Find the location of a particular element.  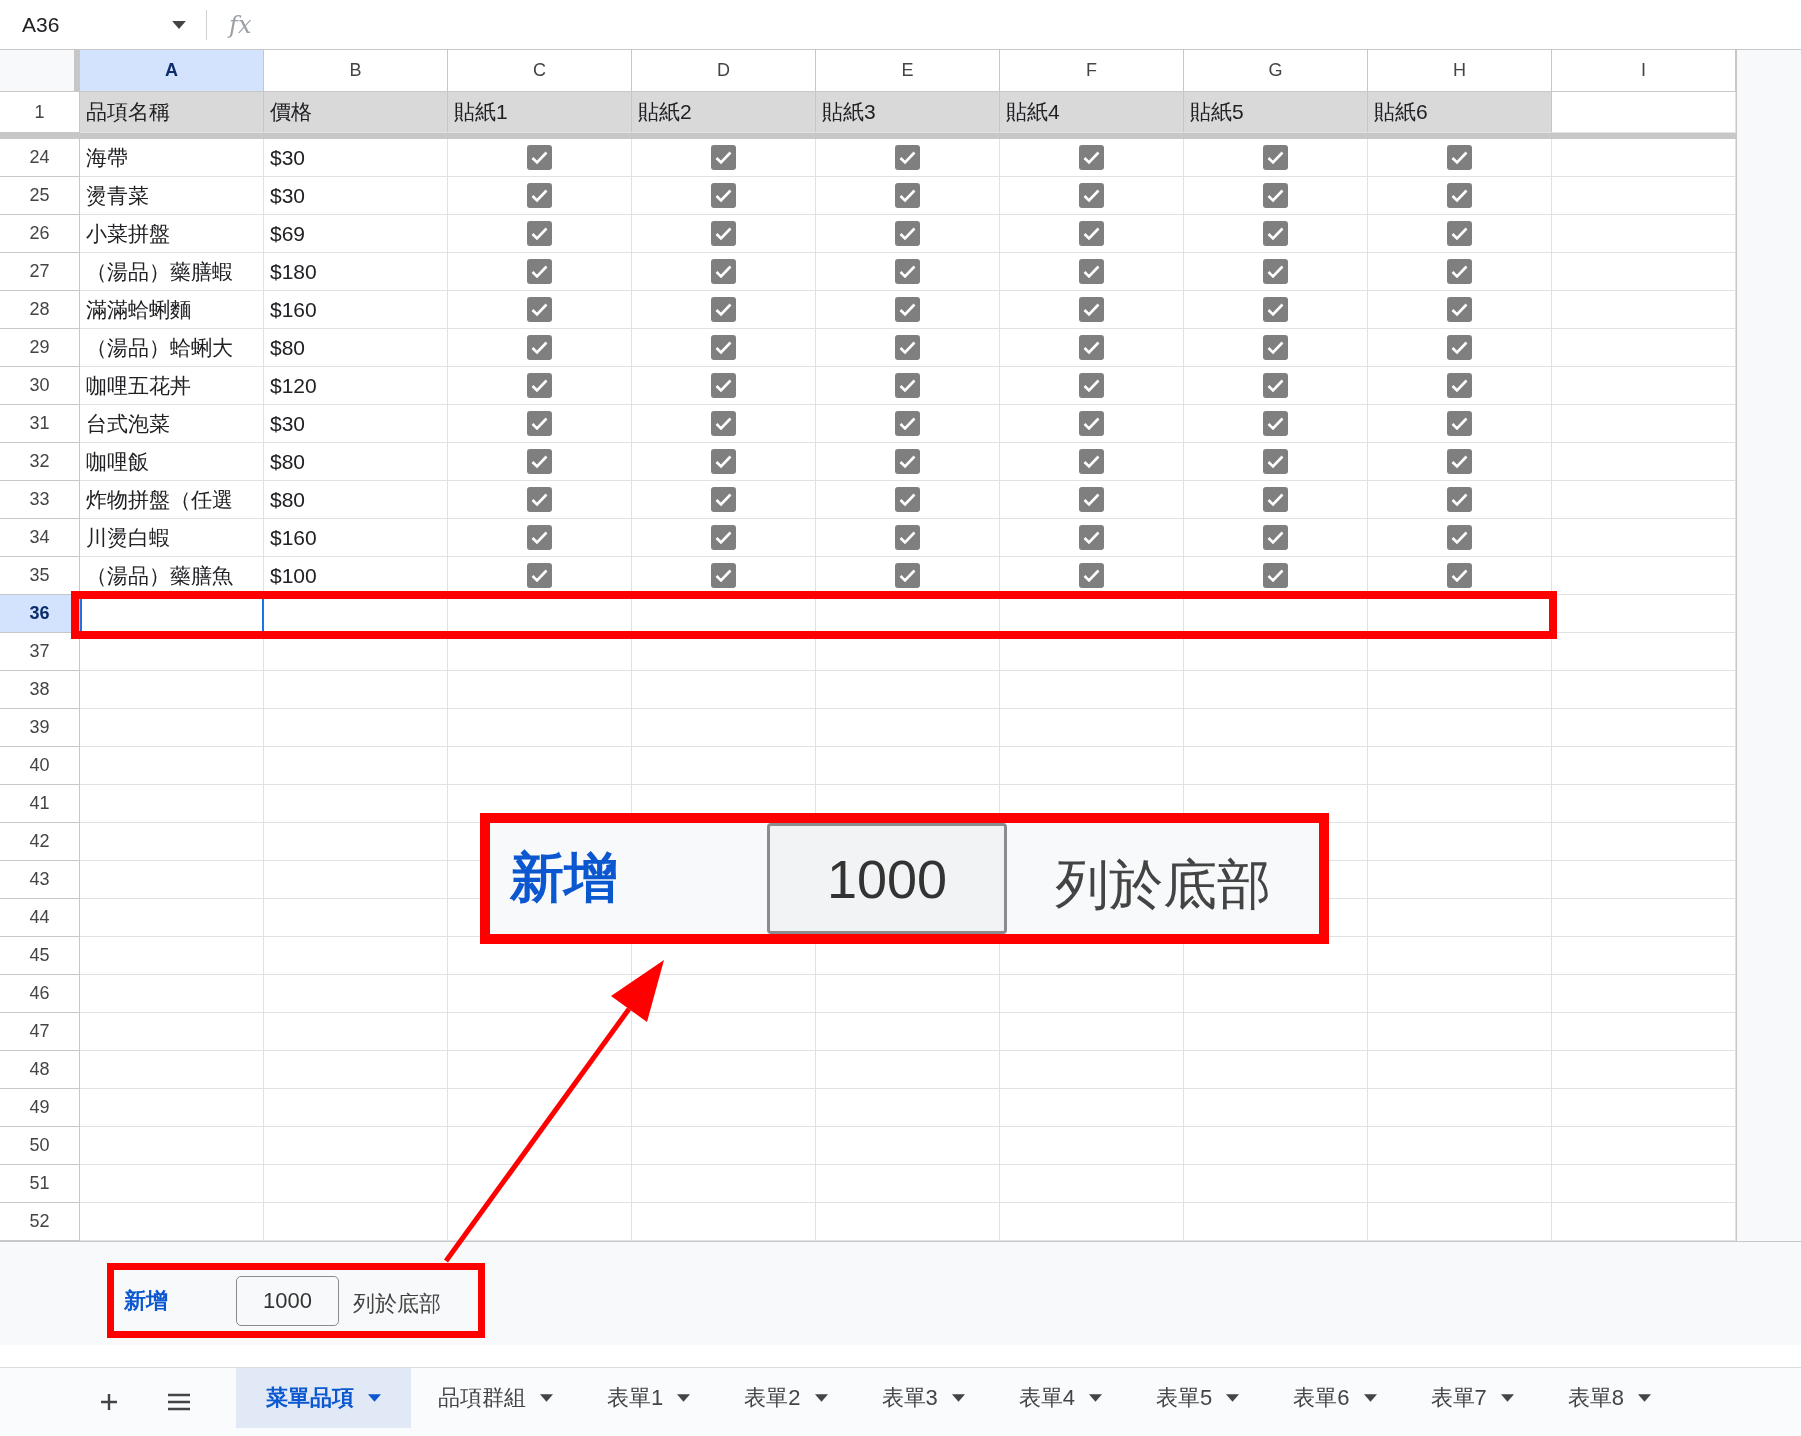

row-header: 43 is located at coordinates (40, 880).